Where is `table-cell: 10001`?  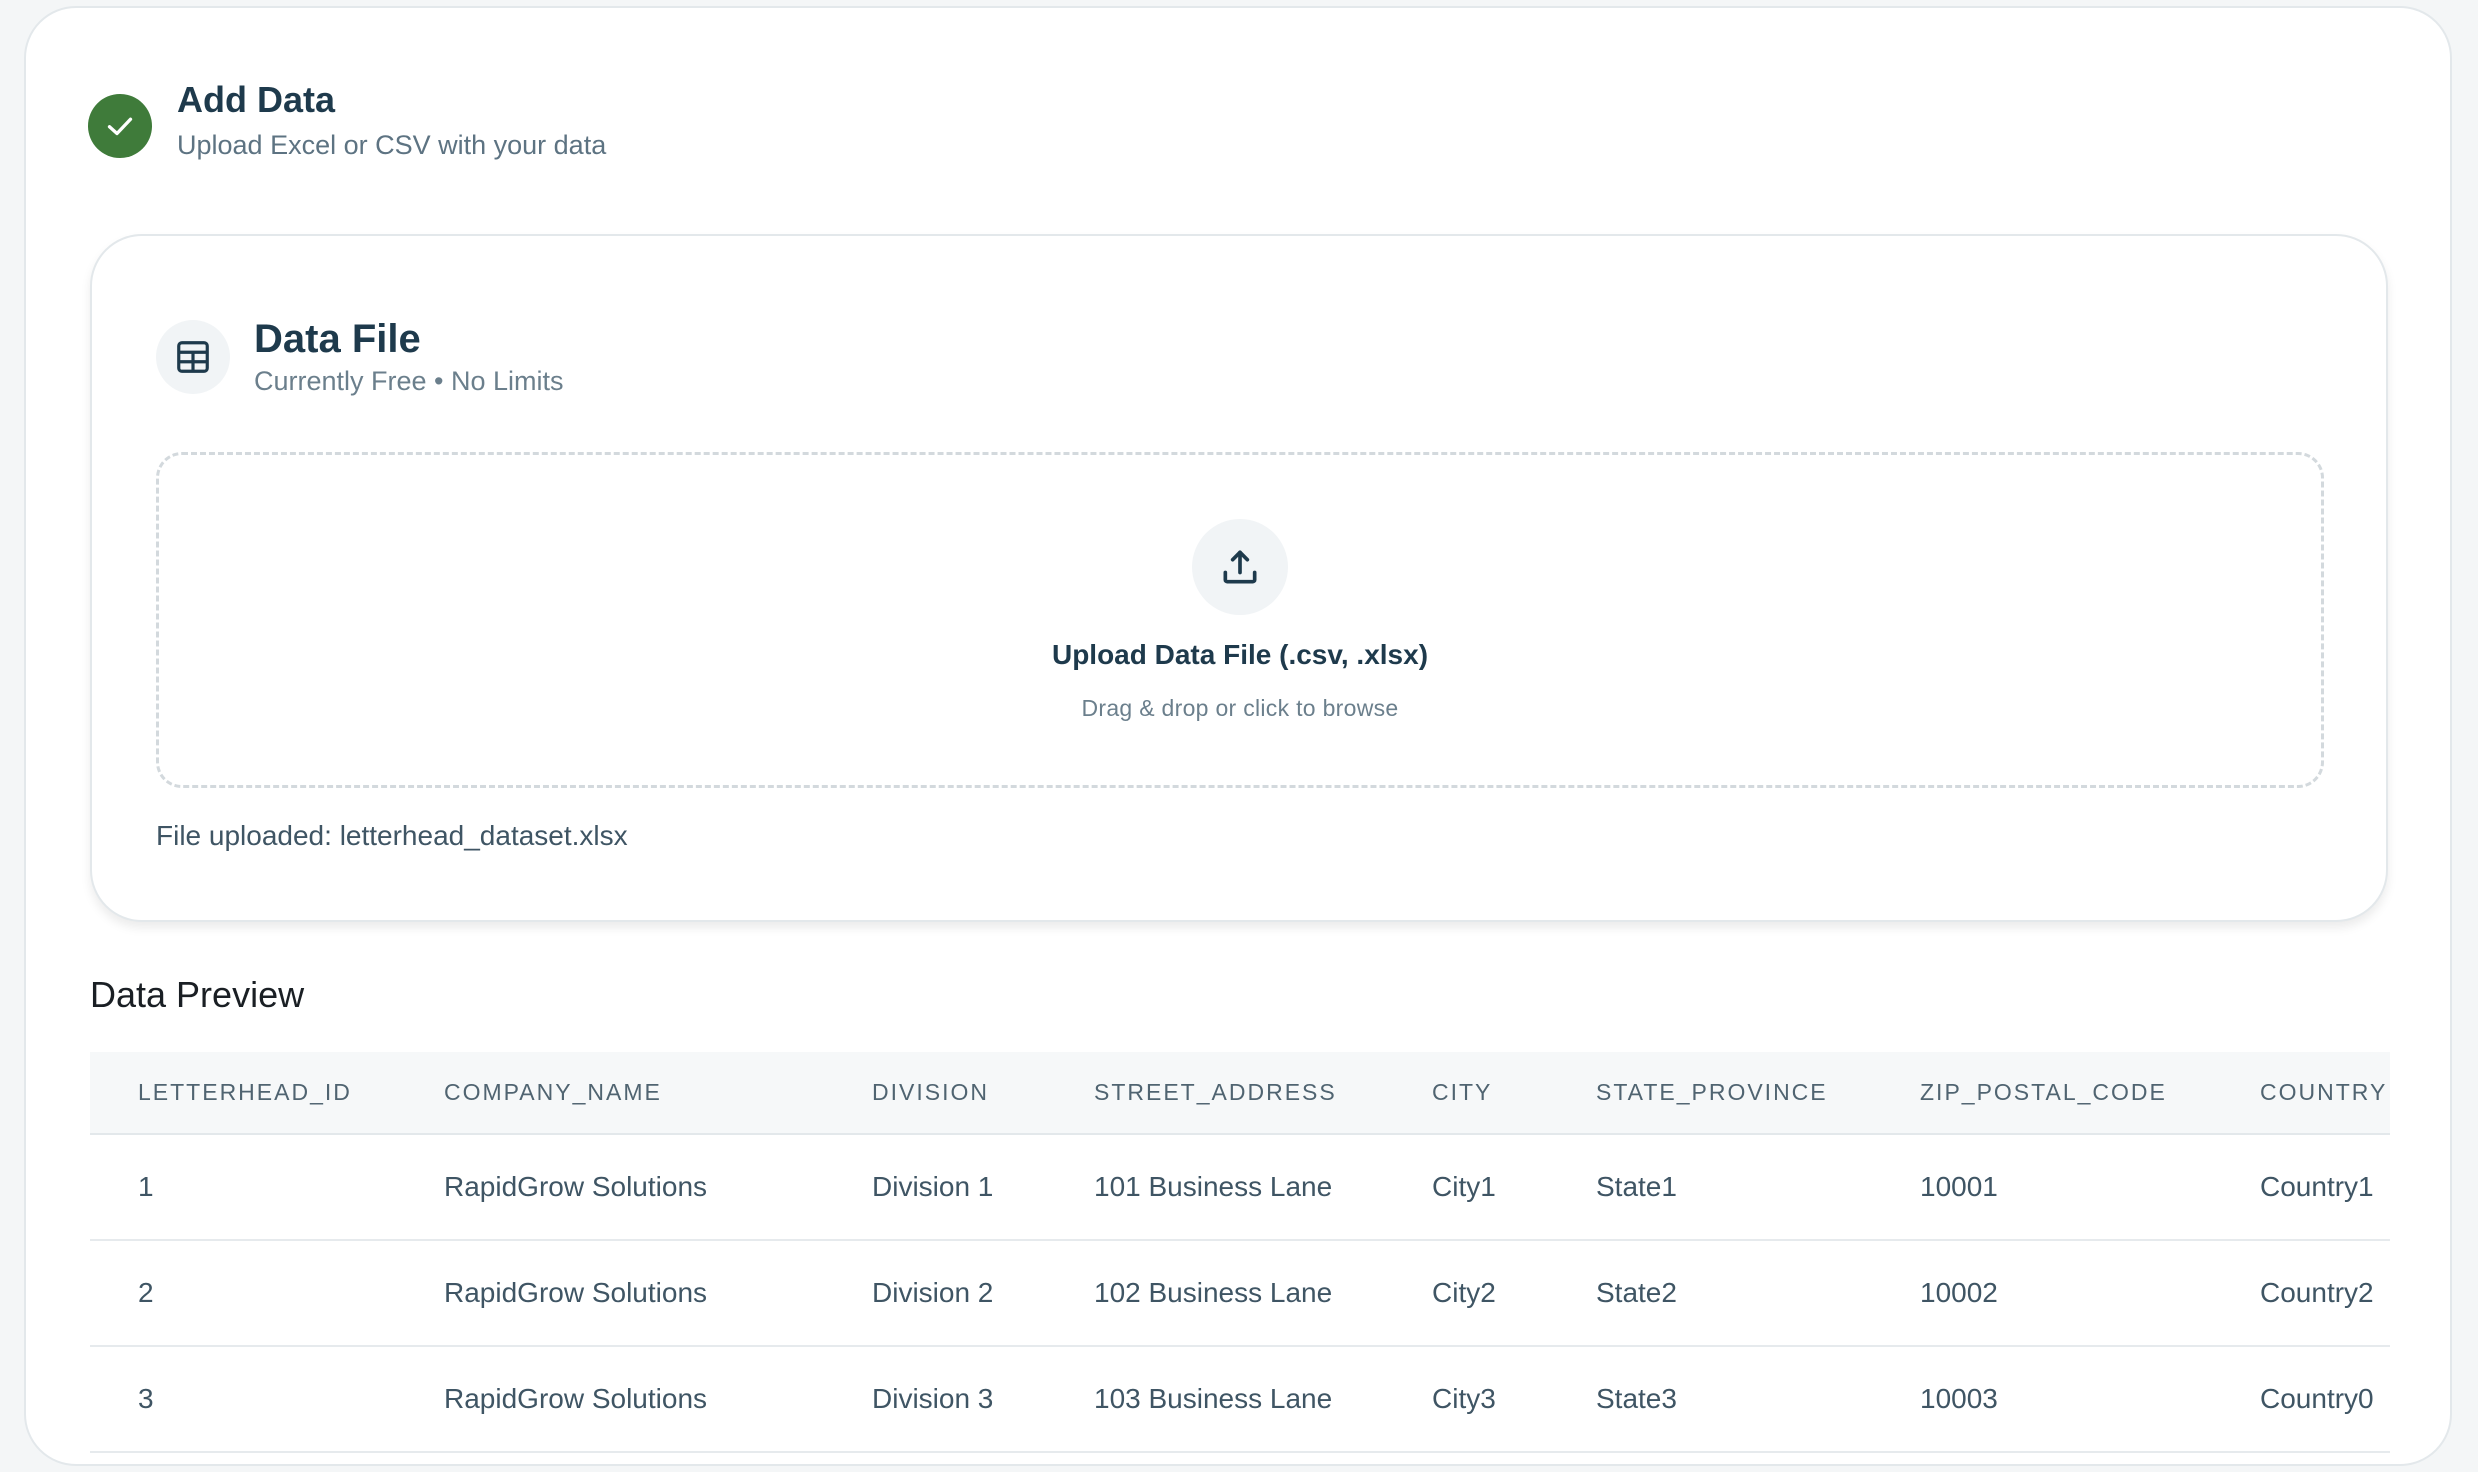 table-cell: 10001 is located at coordinates (1959, 1186).